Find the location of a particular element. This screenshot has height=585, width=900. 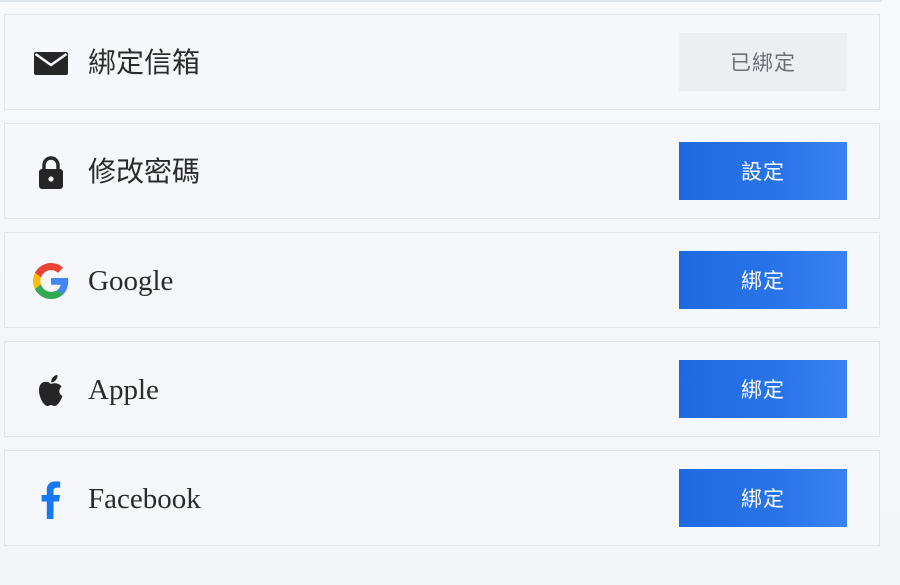

google-icon is located at coordinates (51, 281).